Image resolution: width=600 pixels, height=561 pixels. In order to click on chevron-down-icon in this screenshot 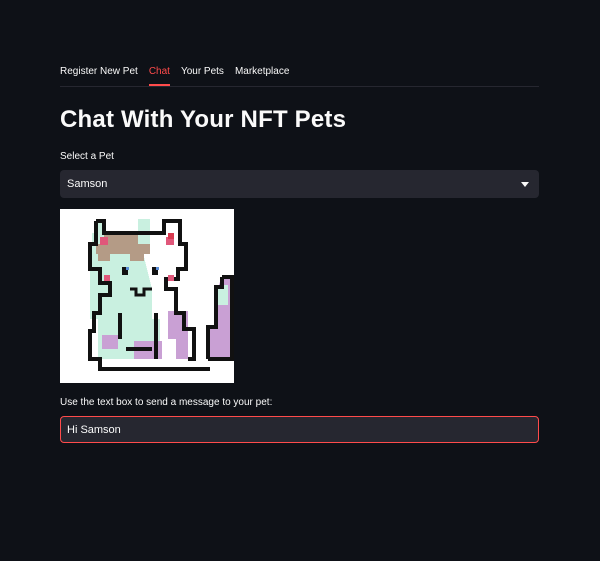, I will do `click(525, 184)`.